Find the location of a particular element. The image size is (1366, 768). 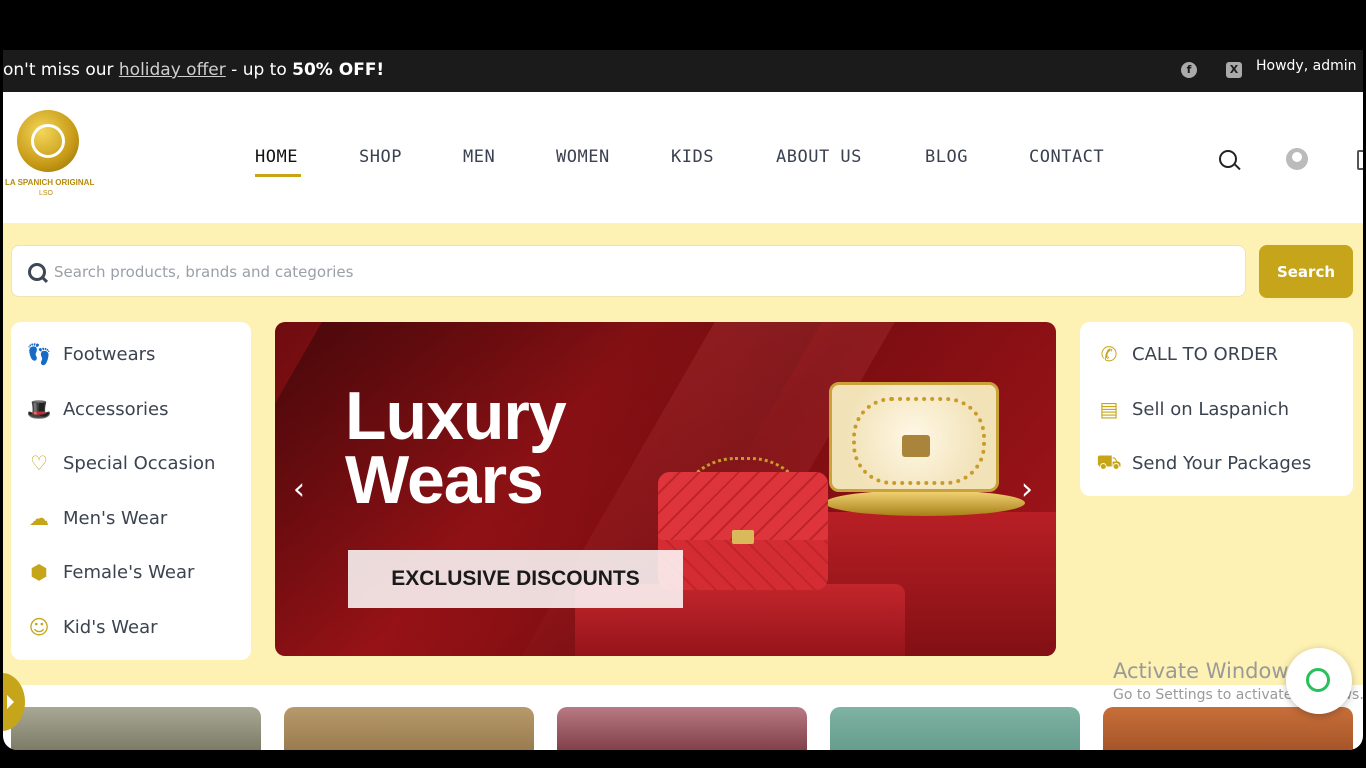

category-accessories: 🎩 Accessories is located at coordinates (98, 409).